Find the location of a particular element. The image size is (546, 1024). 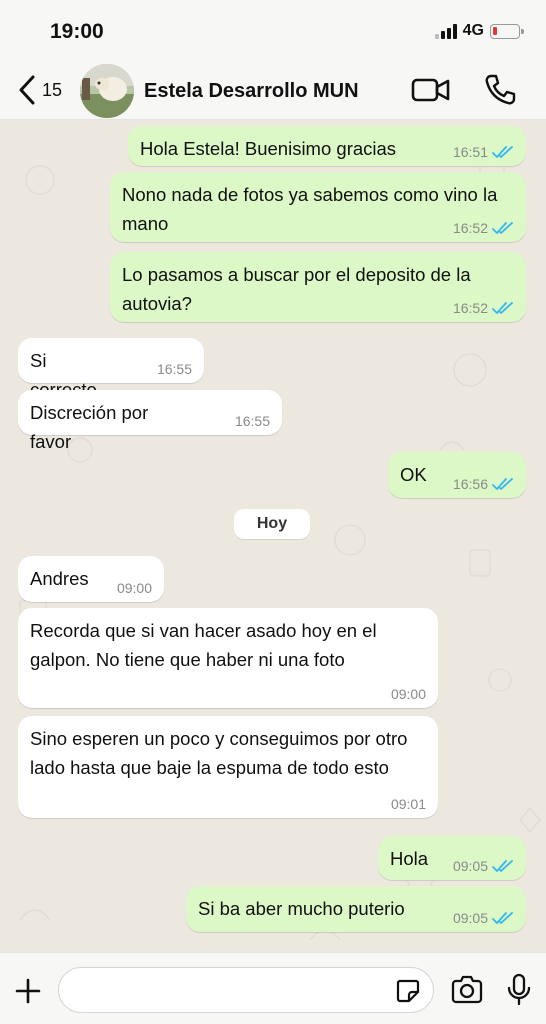

incoming-message: Si correcto.16:55 is located at coordinates (111, 369).